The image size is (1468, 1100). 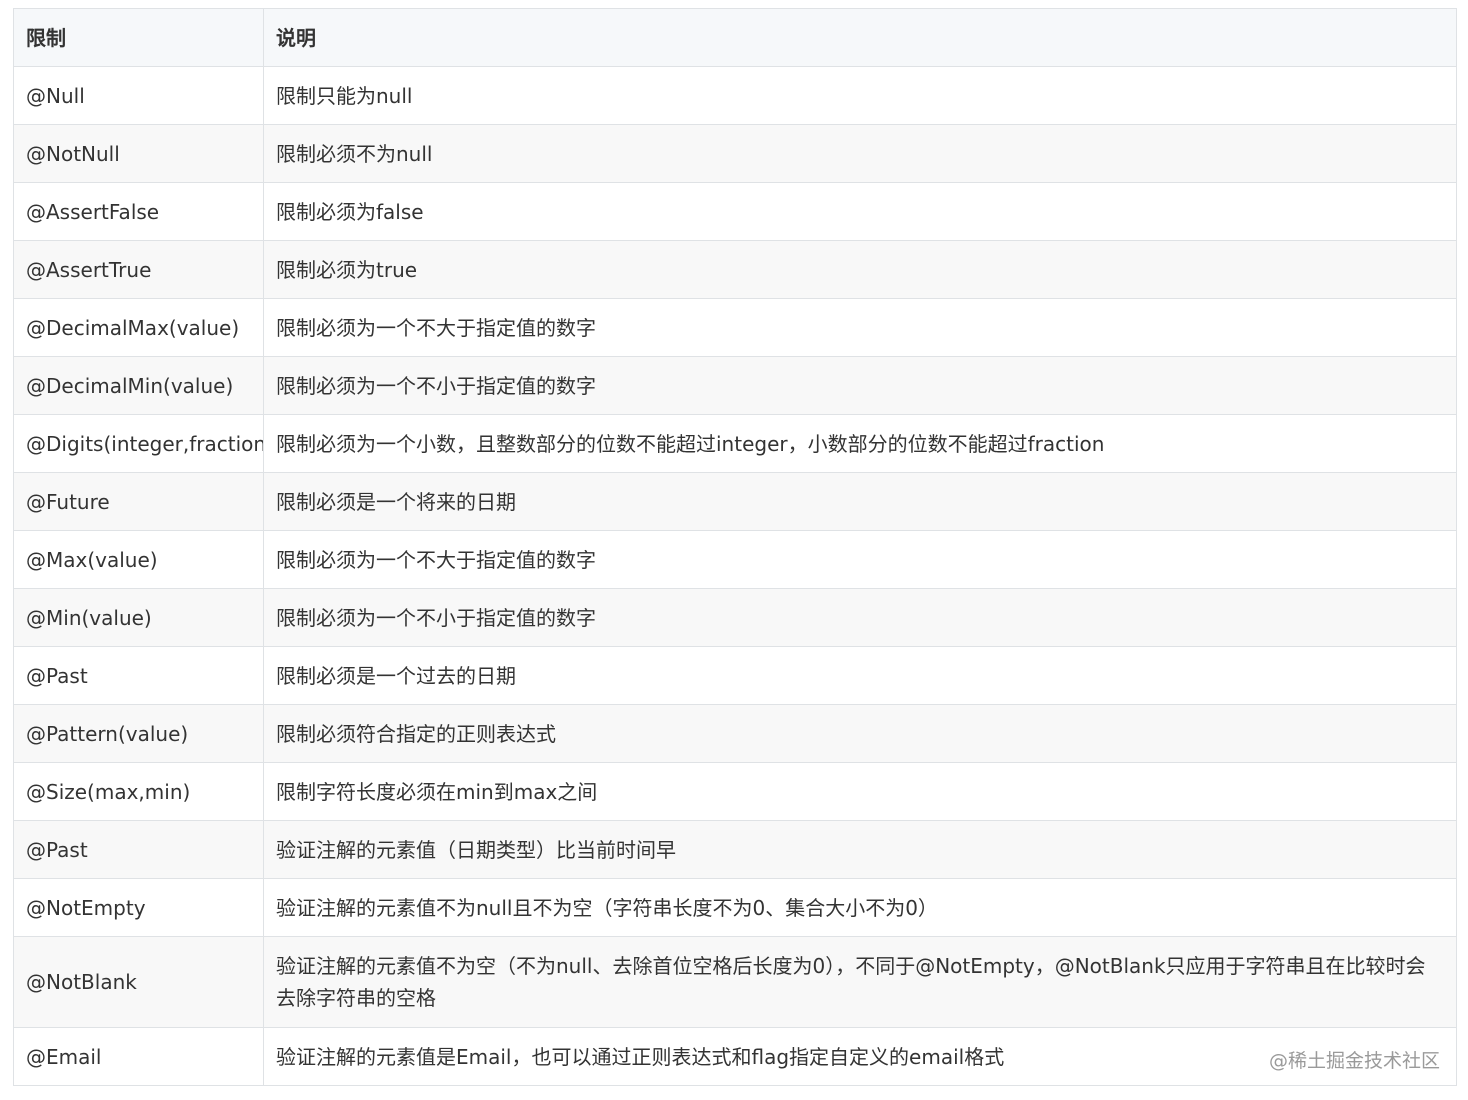 What do you see at coordinates (860, 733) in the screenshot?
I see `description-cell: 限制必须符合指定的正则表达式` at bounding box center [860, 733].